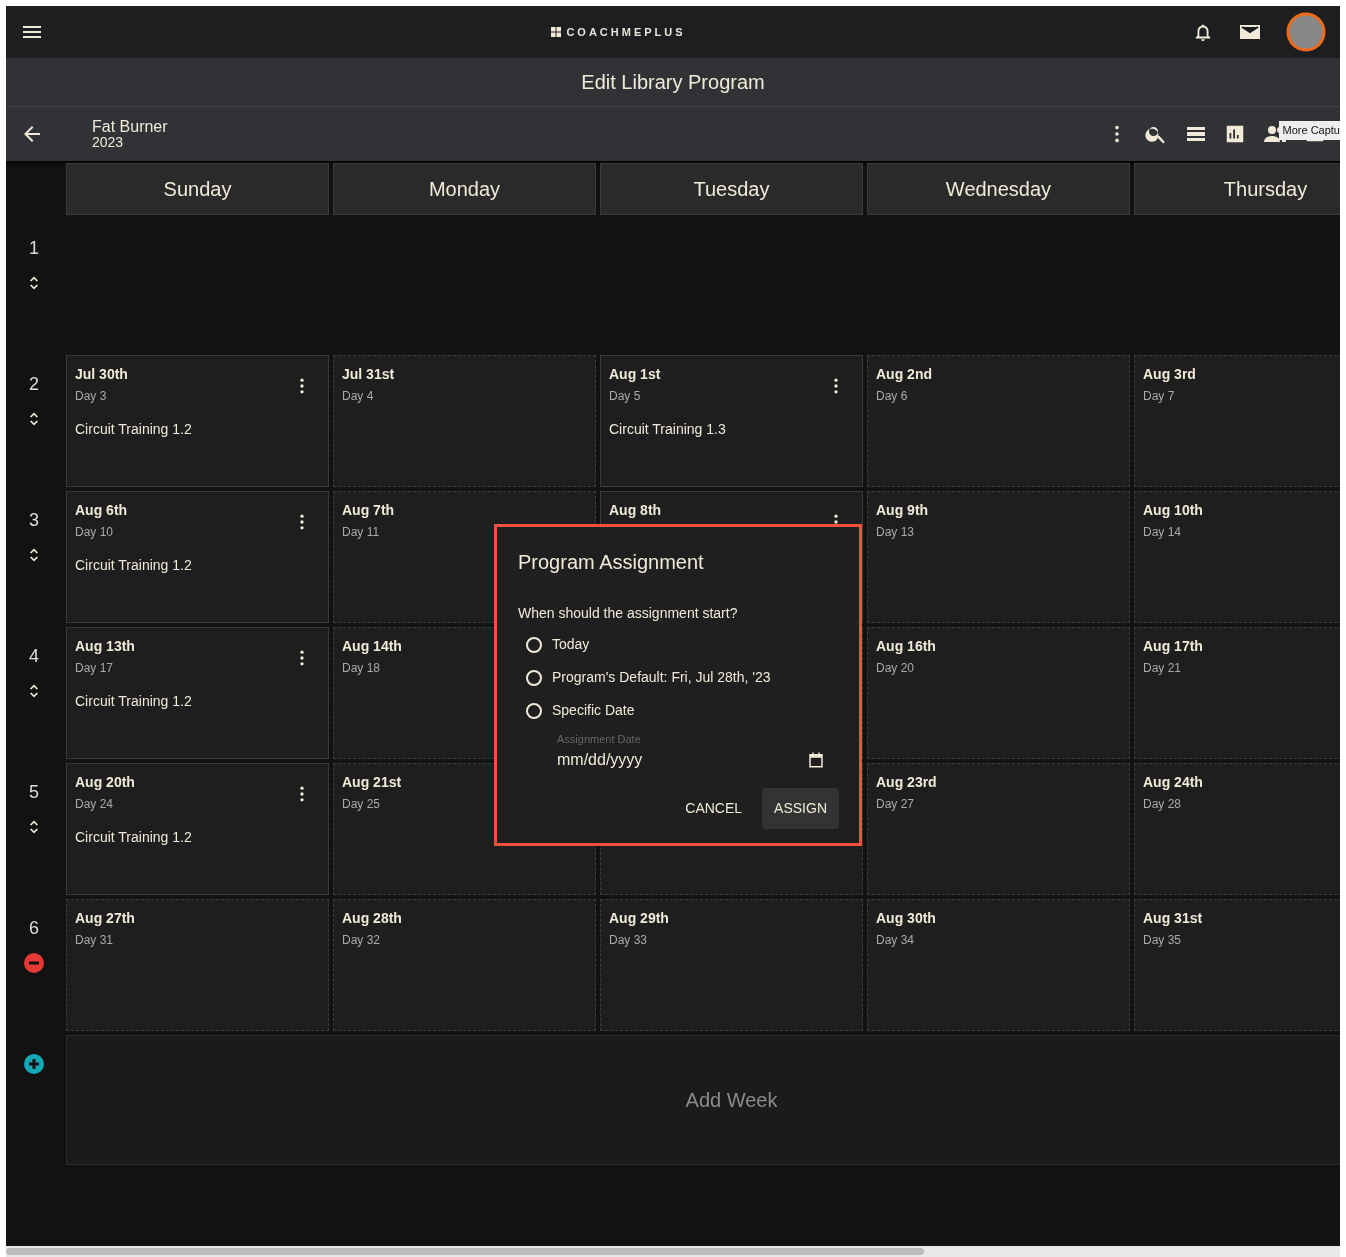 The image size is (1346, 1257). What do you see at coordinates (906, 782) in the screenshot?
I see `cell-date: Aug 23rd` at bounding box center [906, 782].